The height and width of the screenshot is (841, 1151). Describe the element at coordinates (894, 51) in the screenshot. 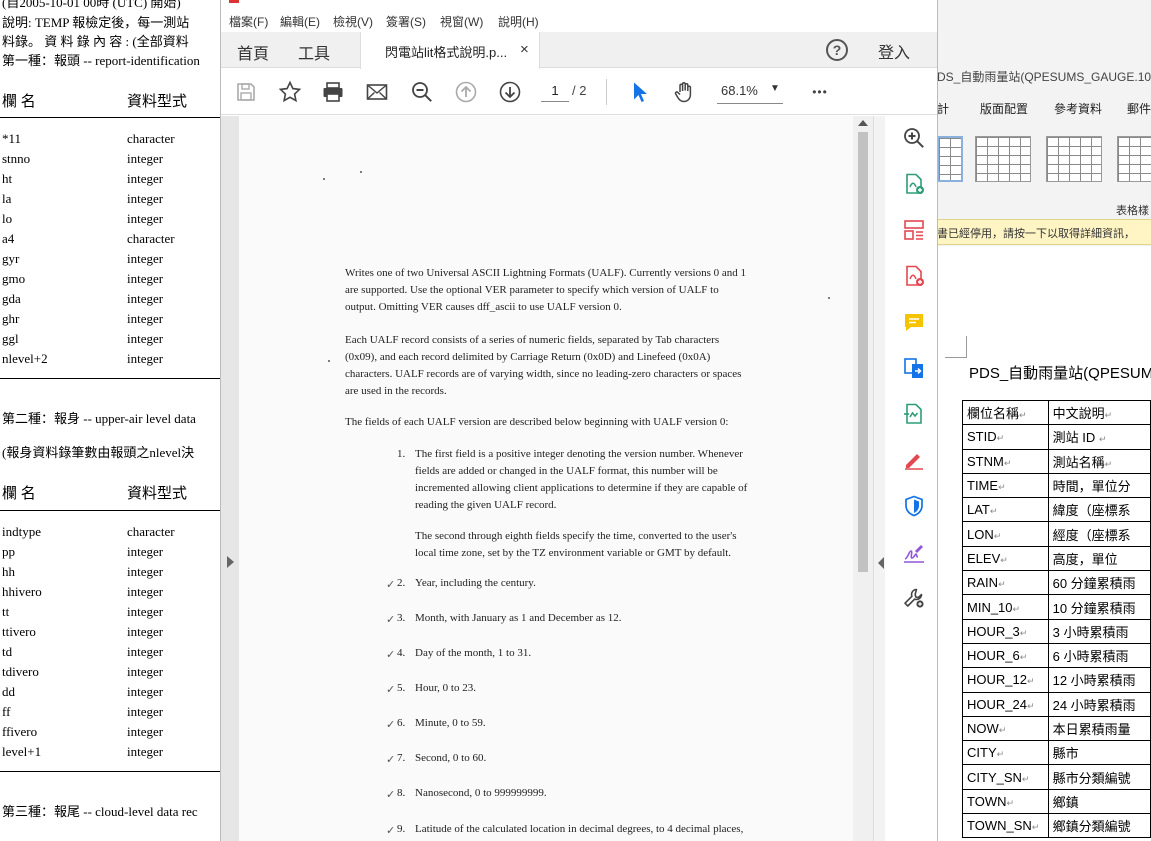

I see `sign-in-button: 登入` at that location.